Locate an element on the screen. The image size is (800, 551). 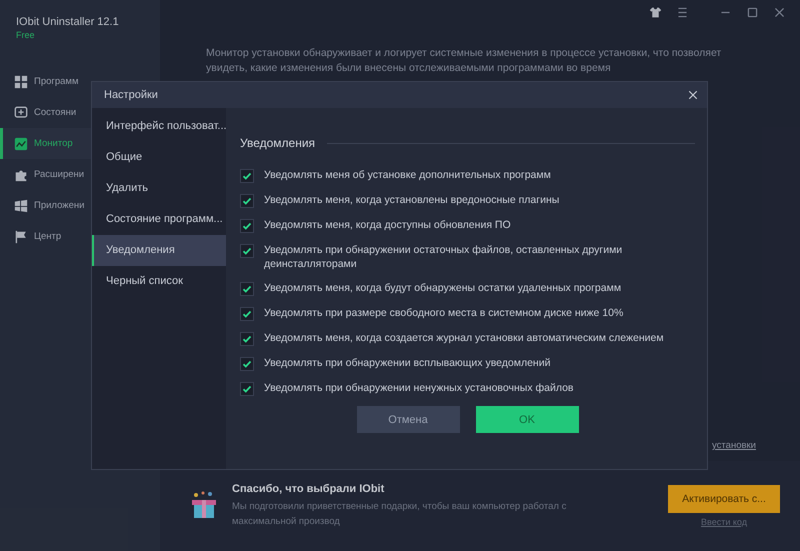
app-title: IObit Uninstaller 12.1 is located at coordinates (67, 22).